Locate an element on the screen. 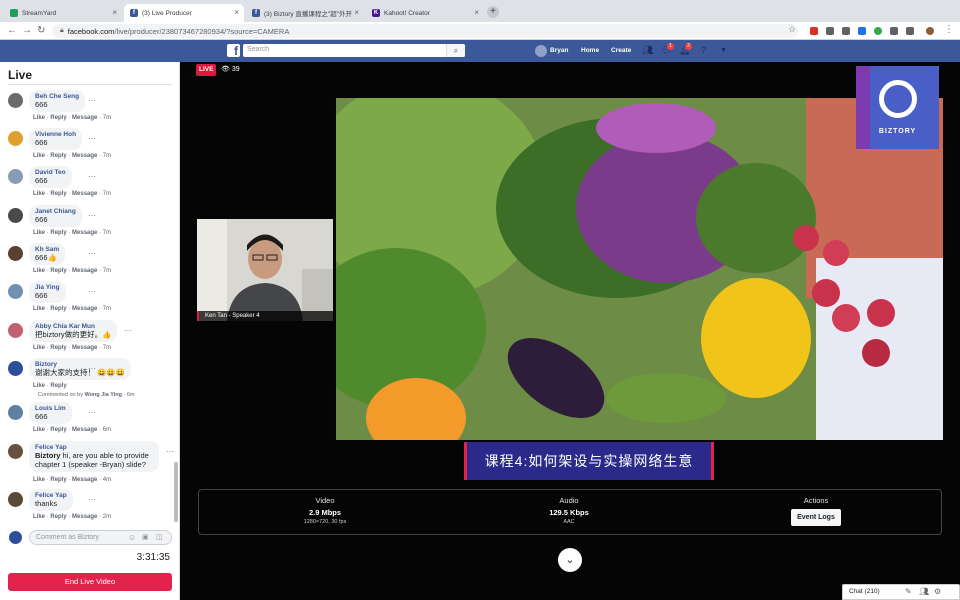 This screenshot has width=960, height=600. emoji-icon: ☺ is located at coordinates (132, 537).